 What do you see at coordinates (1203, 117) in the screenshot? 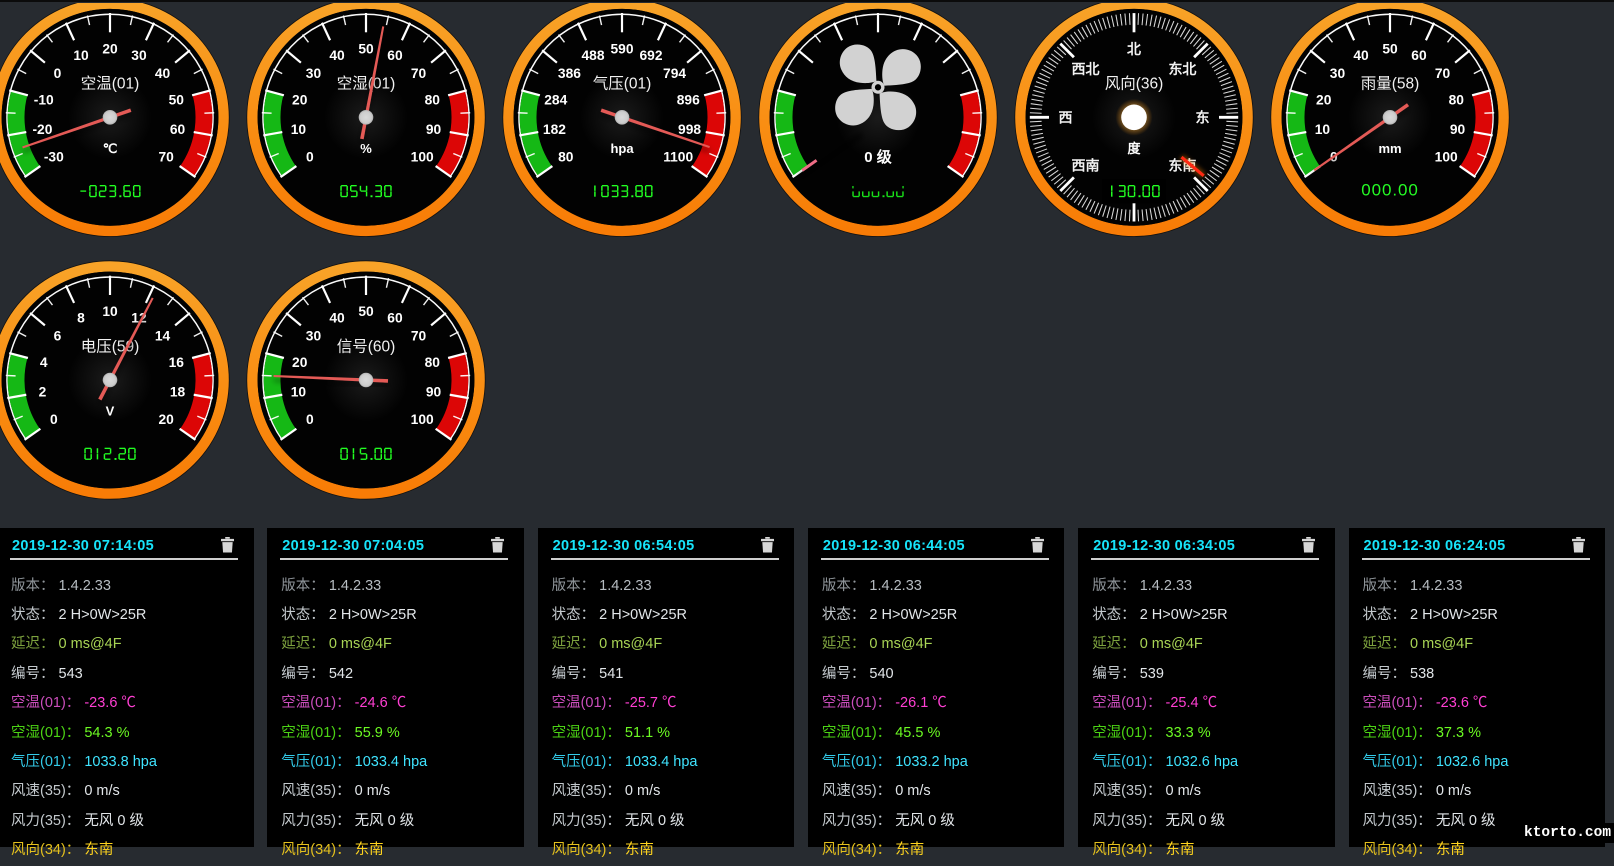
I see `svg-text: 东` at bounding box center [1203, 117].